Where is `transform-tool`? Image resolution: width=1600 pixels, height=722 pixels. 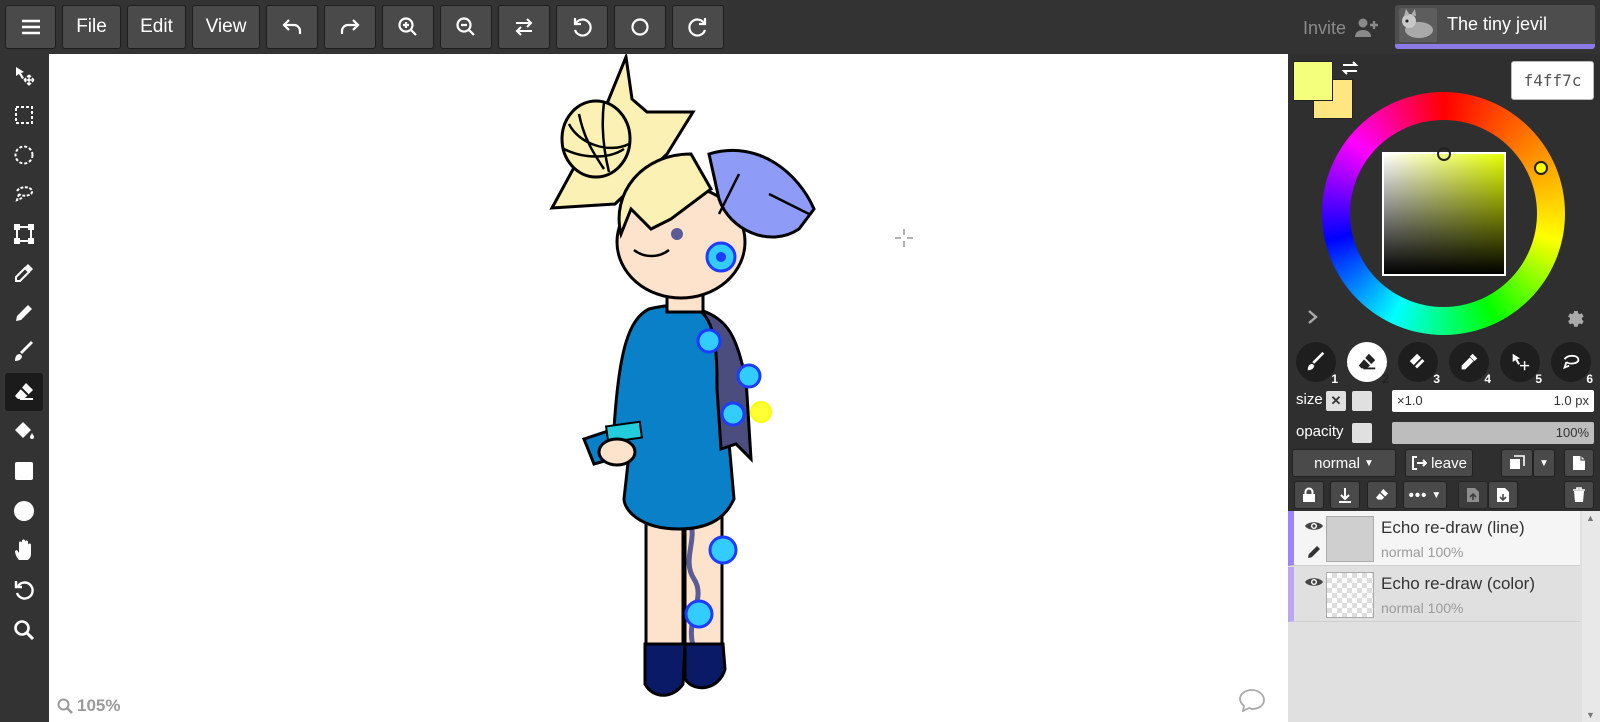 transform-tool is located at coordinates (24, 234).